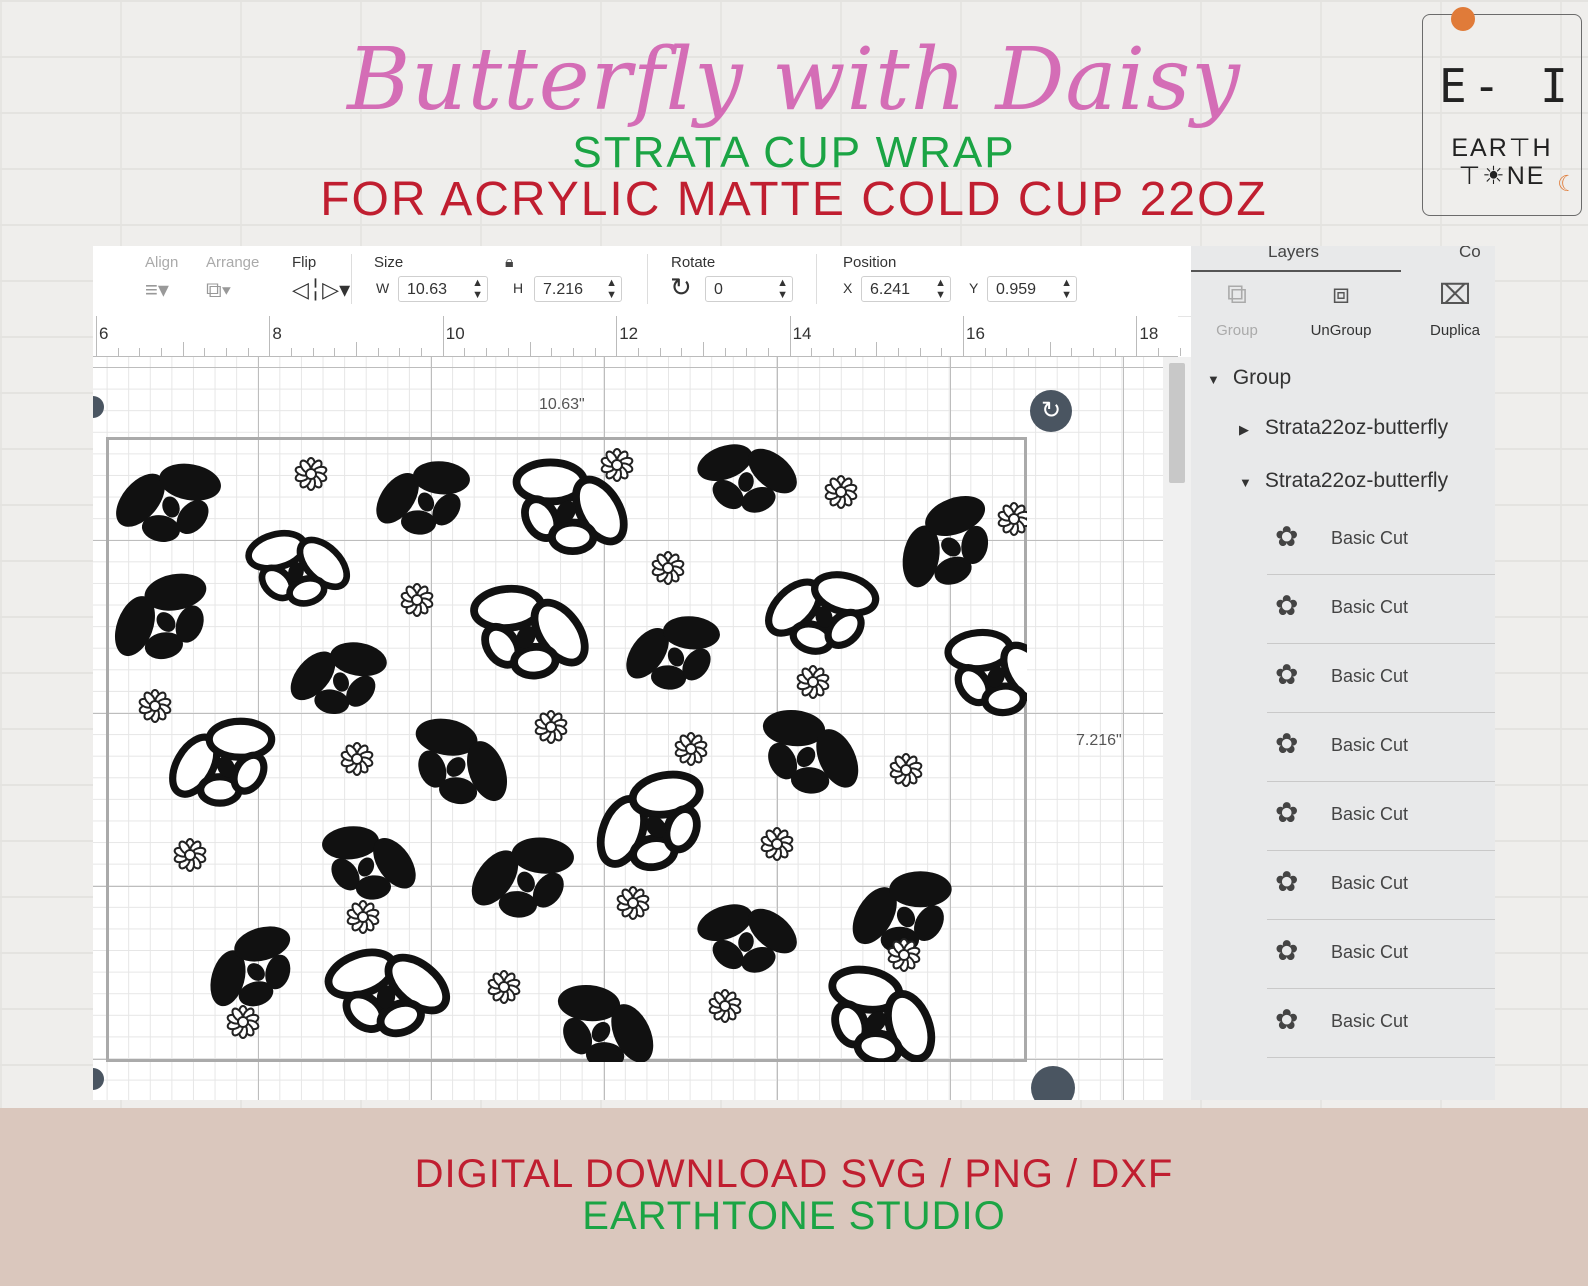  Describe the element at coordinates (1343, 481) in the screenshot. I see `tree-item-row: ▼ Strata22oz-butterfly` at that location.